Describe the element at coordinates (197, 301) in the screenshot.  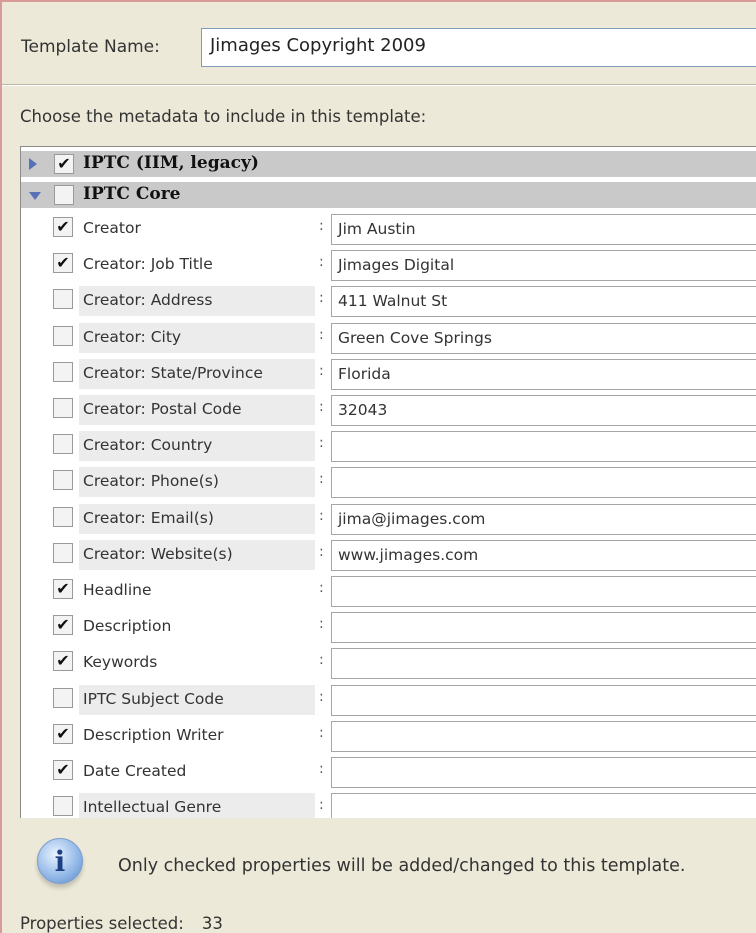
I see `property-label: Creator: Address` at that location.